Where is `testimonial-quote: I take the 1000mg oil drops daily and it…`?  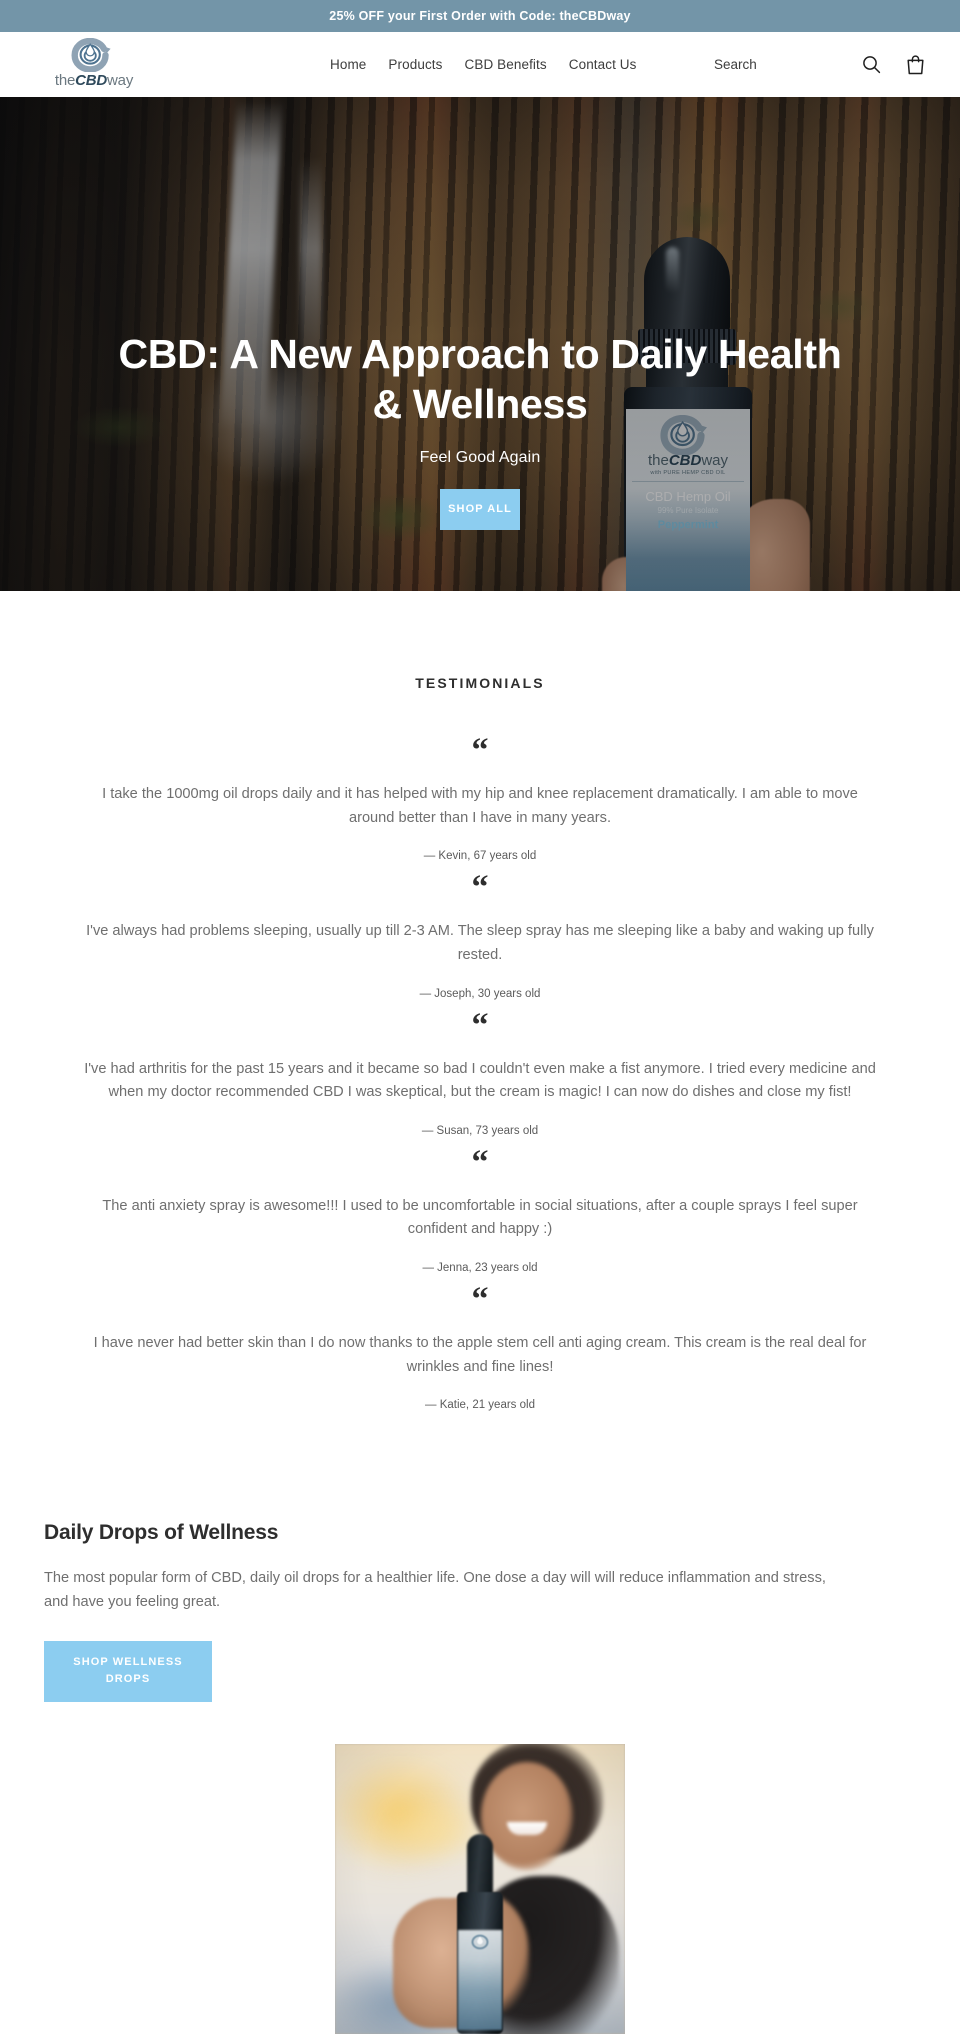
testimonial-quote: I take the 1000mg oil drops daily and it… is located at coordinates (480, 806).